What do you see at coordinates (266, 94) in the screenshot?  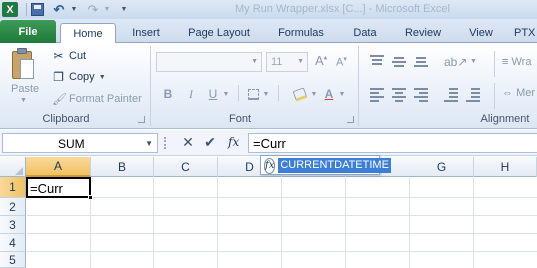 I see `borders-dropdown-icon: ▼` at bounding box center [266, 94].